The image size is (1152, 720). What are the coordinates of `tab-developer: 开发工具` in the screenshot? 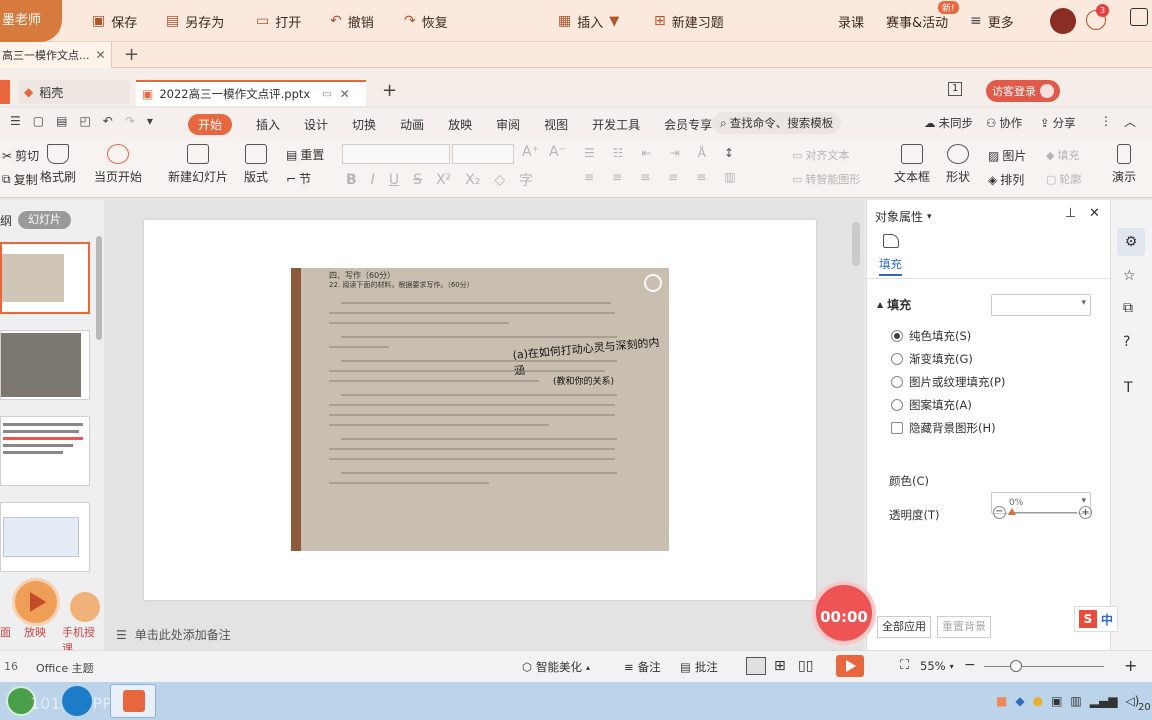 It's located at (616, 124).